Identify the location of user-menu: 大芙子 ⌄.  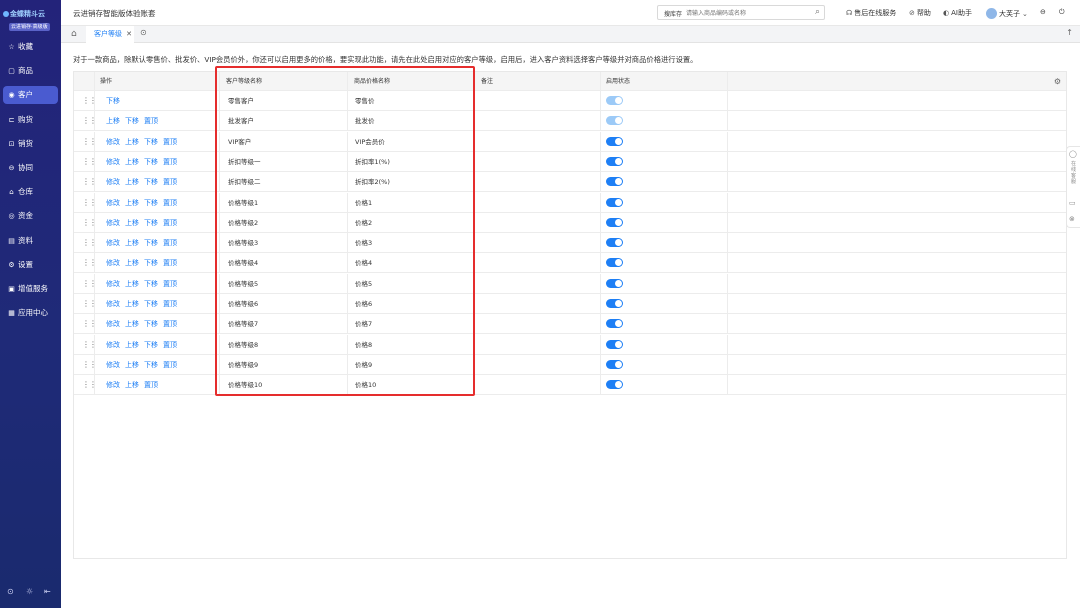
(1008, 13).